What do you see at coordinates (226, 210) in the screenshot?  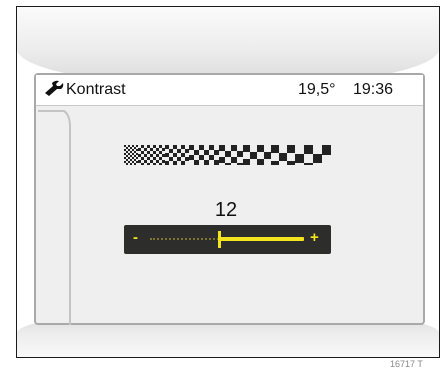 I see `contrast-value: 12` at bounding box center [226, 210].